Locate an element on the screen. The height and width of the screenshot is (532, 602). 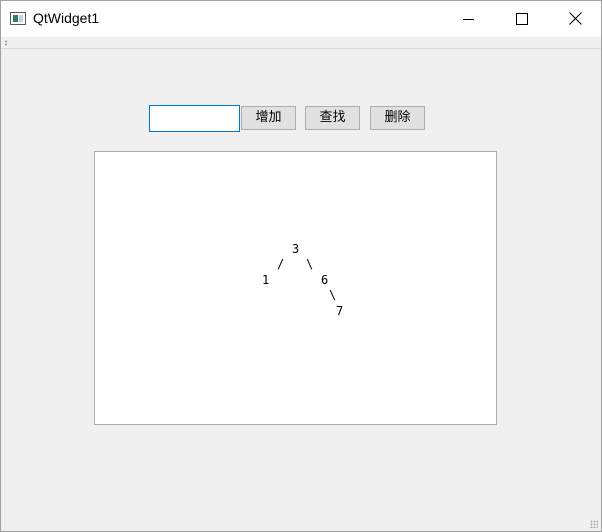
tree-node-left: 1 is located at coordinates (266, 280).